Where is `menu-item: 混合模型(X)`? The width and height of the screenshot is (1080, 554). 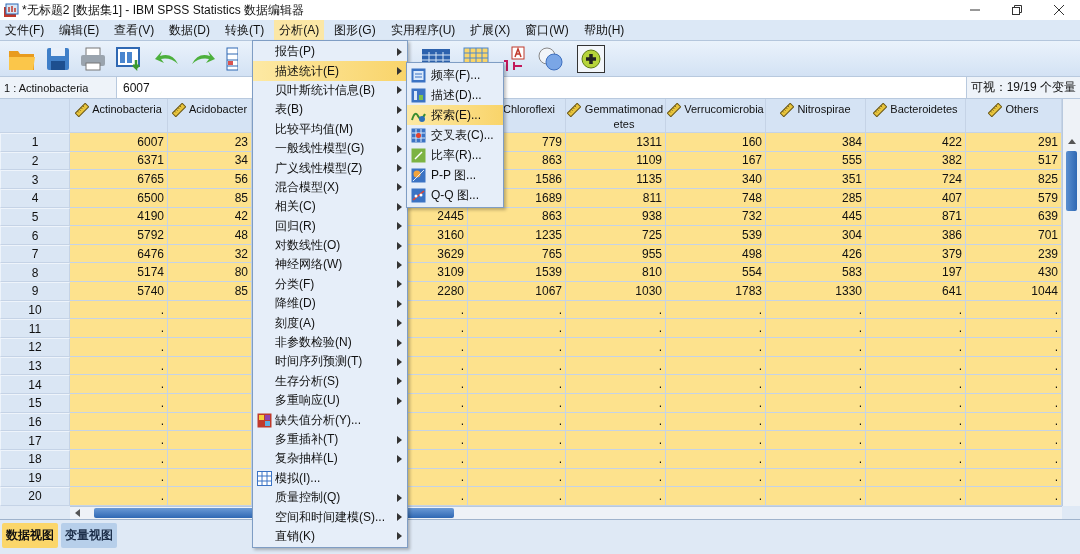 menu-item: 混合模型(X) is located at coordinates (330, 187).